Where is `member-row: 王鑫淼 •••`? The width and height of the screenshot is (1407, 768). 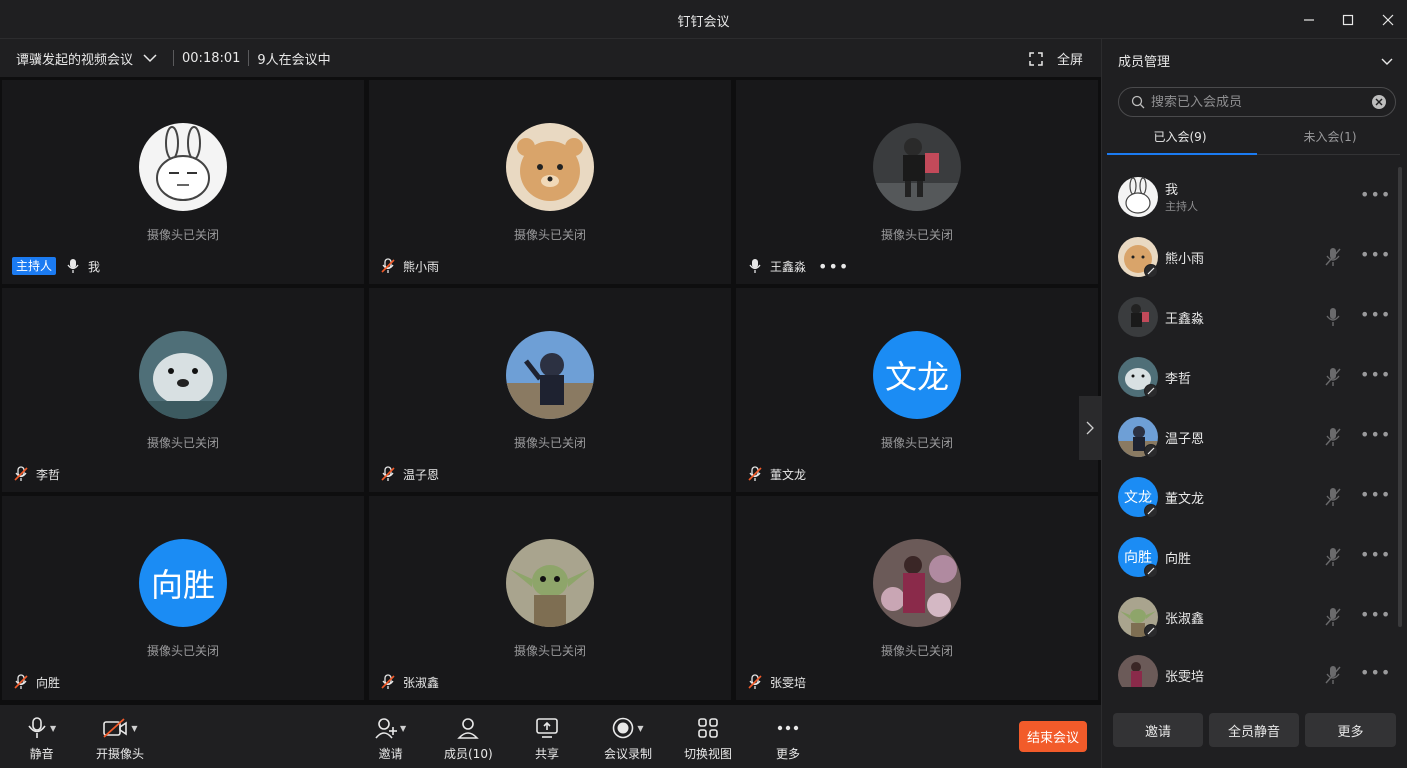
member-row: 王鑫淼 ••• is located at coordinates (1252, 317).